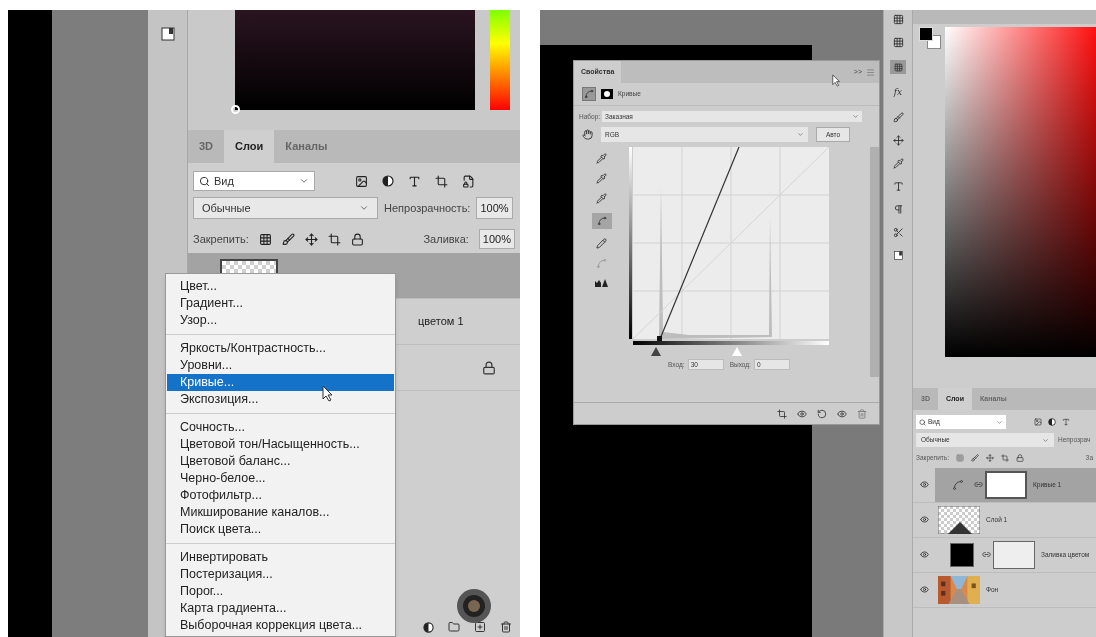 Image resolution: width=1096 pixels, height=637 pixels. Describe the element at coordinates (446, 239) in the screenshot. I see `fill-label: Заливка:` at that location.